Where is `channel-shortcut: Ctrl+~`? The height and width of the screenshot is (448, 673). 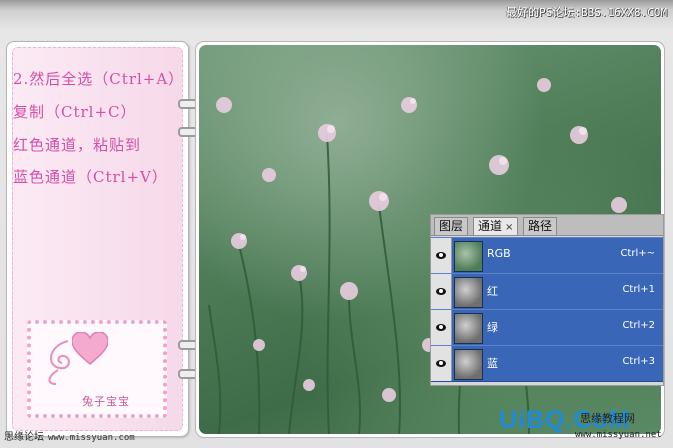
channel-shortcut: Ctrl+~ is located at coordinates (637, 253).